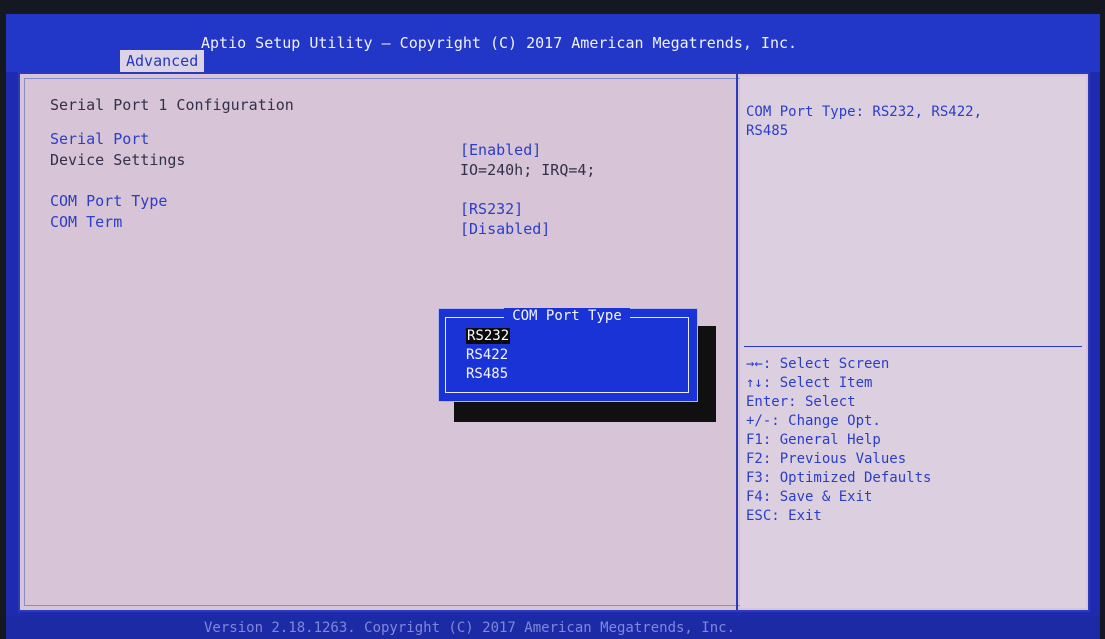 This screenshot has height=639, width=1105. Describe the element at coordinates (801, 402) in the screenshot. I see `key-enter-select: Enter: Select` at that location.